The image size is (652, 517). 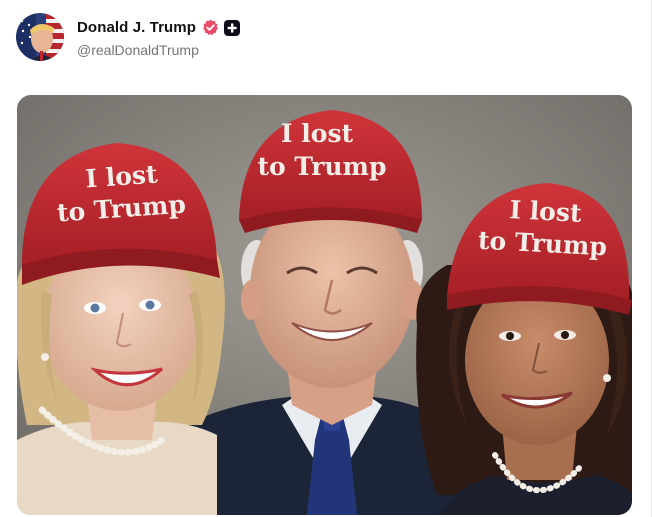 I want to click on cap-text-right-line1: I lost, so click(x=546, y=211).